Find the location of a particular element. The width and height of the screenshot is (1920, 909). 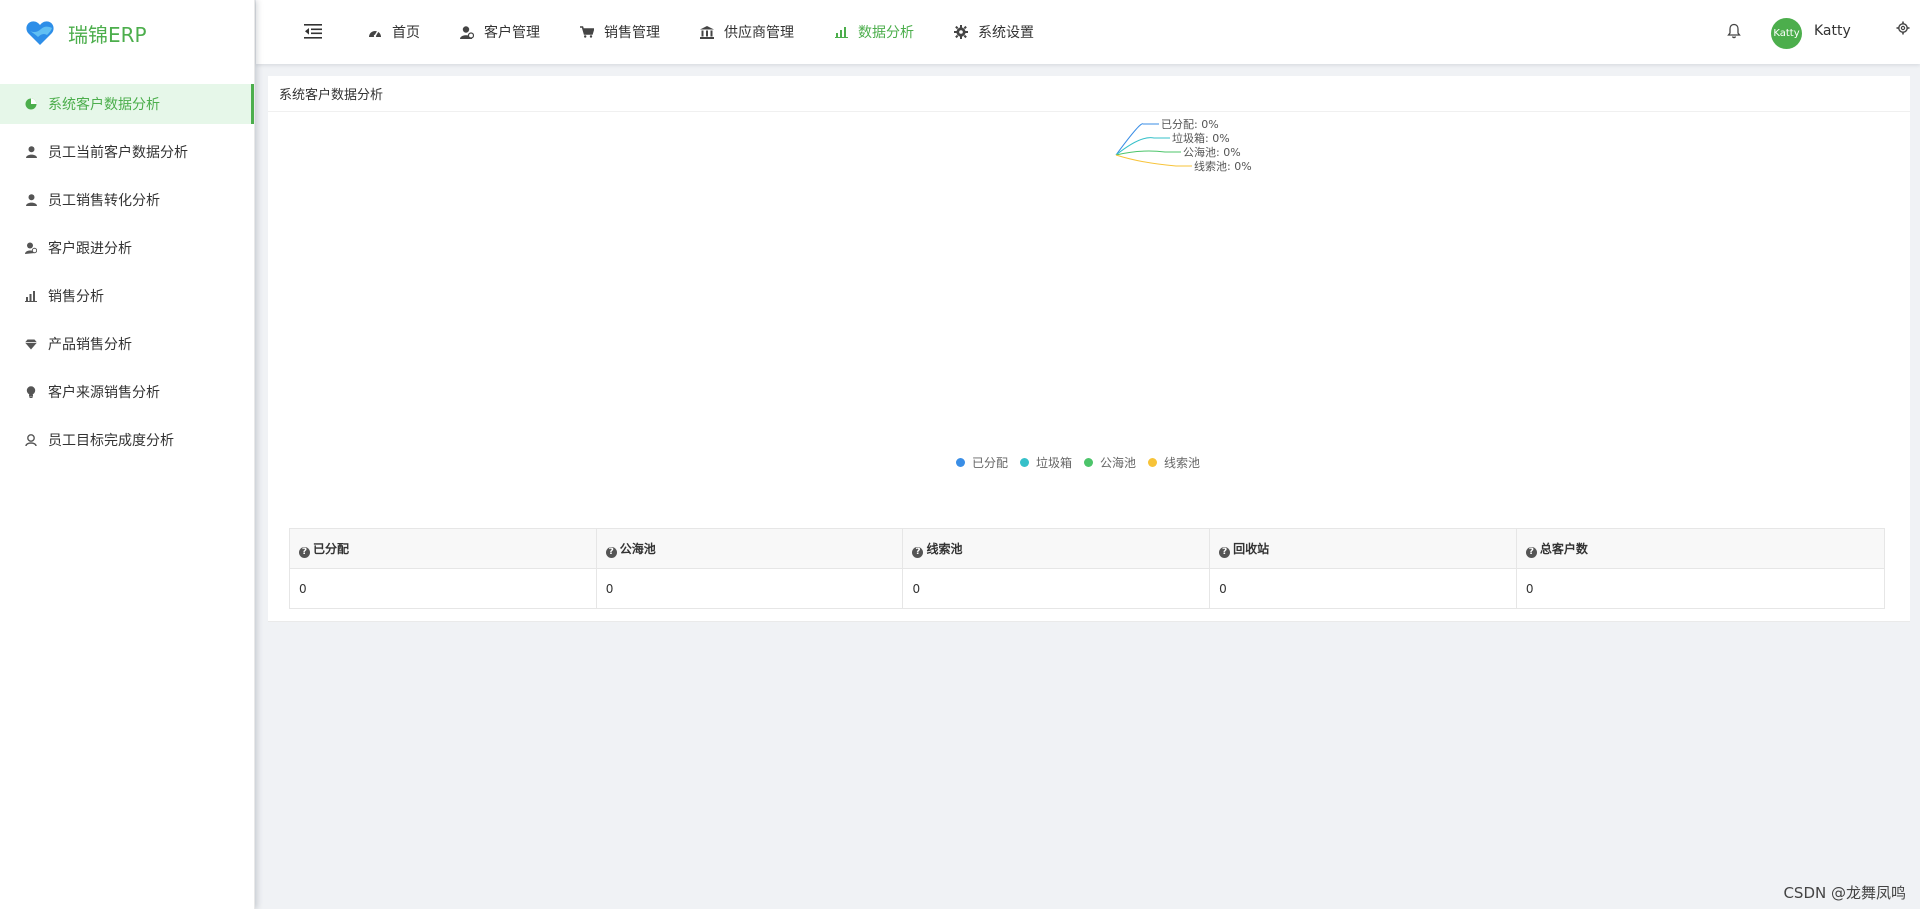

user-follow-icon is located at coordinates (31, 248).